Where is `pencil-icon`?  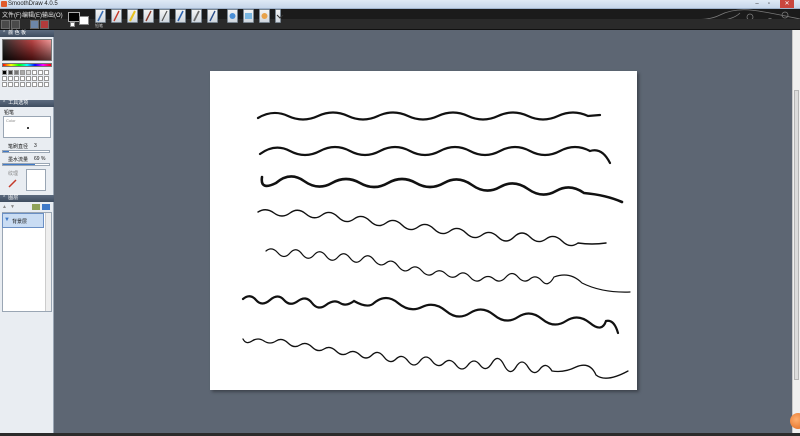
pencil-icon is located at coordinates (100, 16).